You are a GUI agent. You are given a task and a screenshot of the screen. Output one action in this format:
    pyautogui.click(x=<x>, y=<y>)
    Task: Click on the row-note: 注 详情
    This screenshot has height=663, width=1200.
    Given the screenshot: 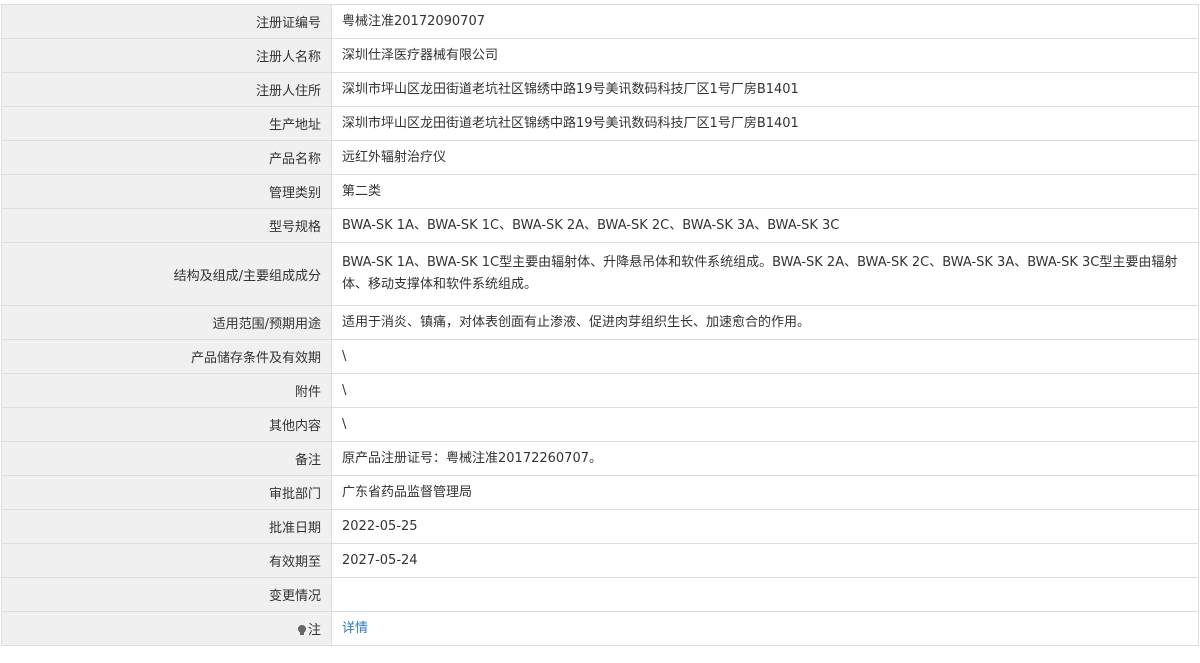 What is the action you would take?
    pyautogui.click(x=600, y=628)
    